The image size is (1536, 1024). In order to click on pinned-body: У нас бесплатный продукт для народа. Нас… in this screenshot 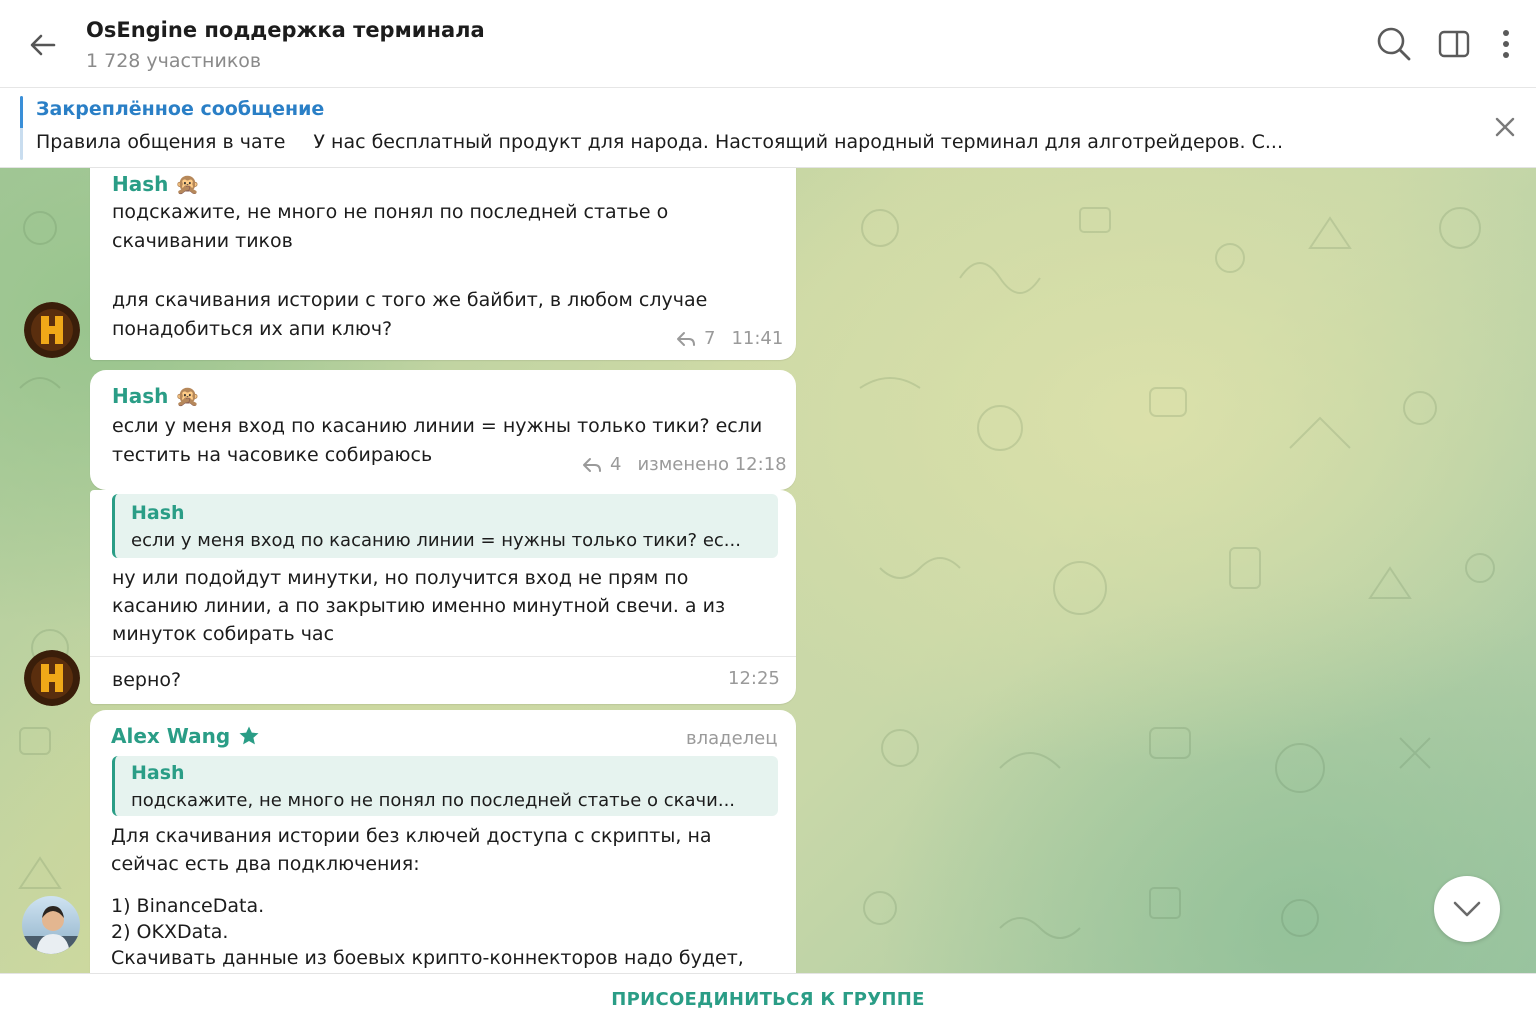, I will do `click(798, 142)`.